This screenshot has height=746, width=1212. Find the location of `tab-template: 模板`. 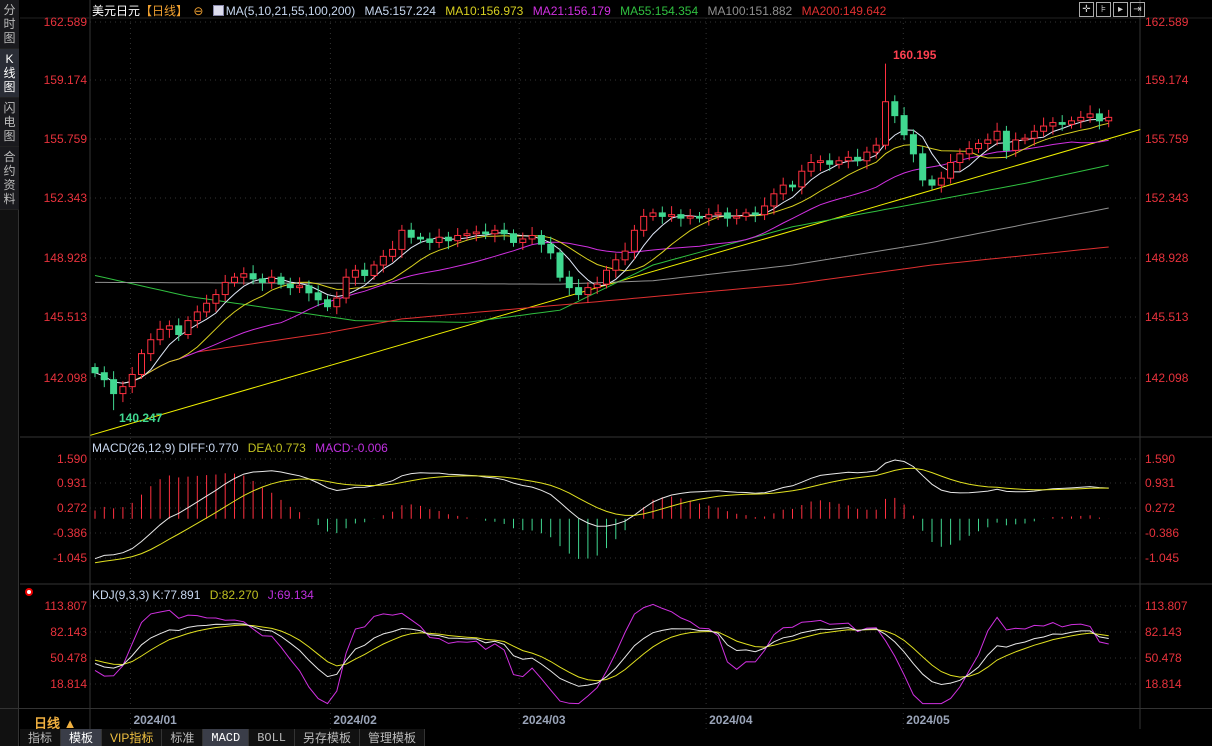

tab-template: 模板 is located at coordinates (82, 737).